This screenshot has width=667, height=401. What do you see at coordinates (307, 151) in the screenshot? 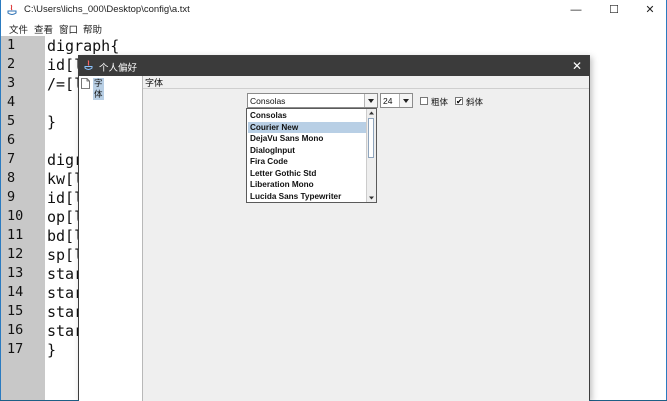
I see `font-option: DialogInput` at bounding box center [307, 151].